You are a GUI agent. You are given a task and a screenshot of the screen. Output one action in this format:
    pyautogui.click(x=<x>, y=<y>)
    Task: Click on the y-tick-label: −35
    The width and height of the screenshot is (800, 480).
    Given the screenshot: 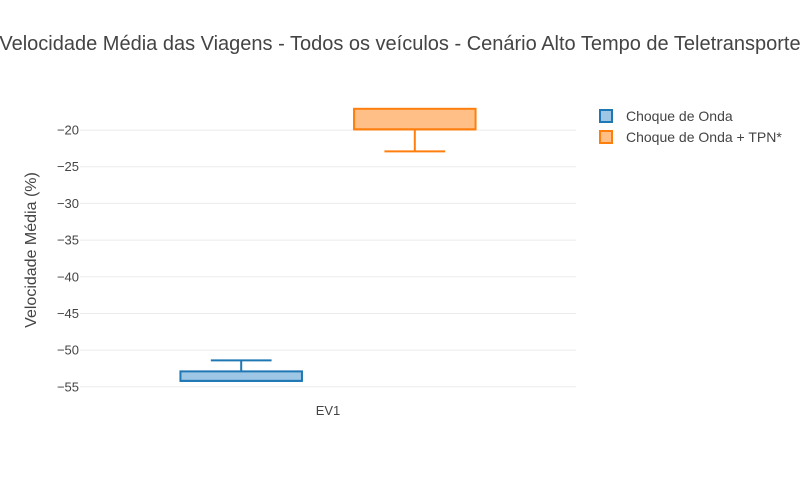 What is the action you would take?
    pyautogui.click(x=68, y=240)
    